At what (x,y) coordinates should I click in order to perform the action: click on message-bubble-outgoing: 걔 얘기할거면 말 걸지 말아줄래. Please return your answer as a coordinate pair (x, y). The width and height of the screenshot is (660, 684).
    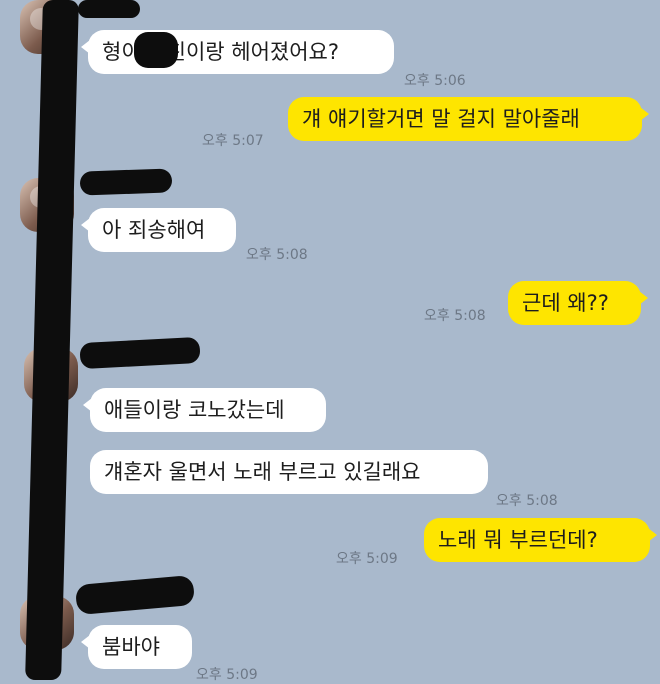
    Looking at the image, I should click on (468, 119).